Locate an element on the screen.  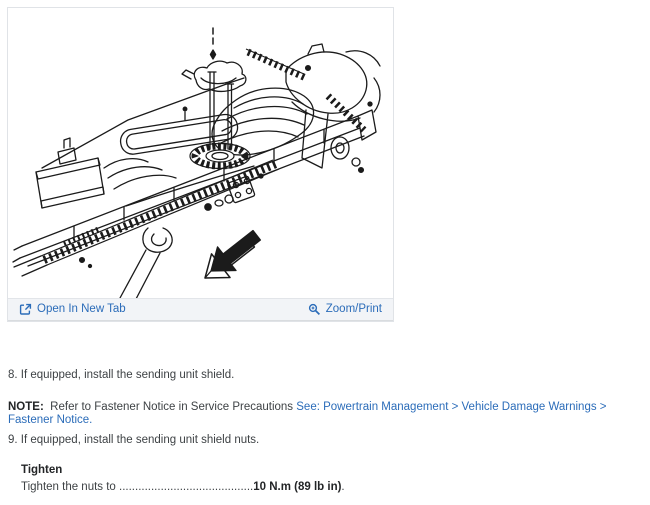
tighten-suffix: . is located at coordinates (343, 487).